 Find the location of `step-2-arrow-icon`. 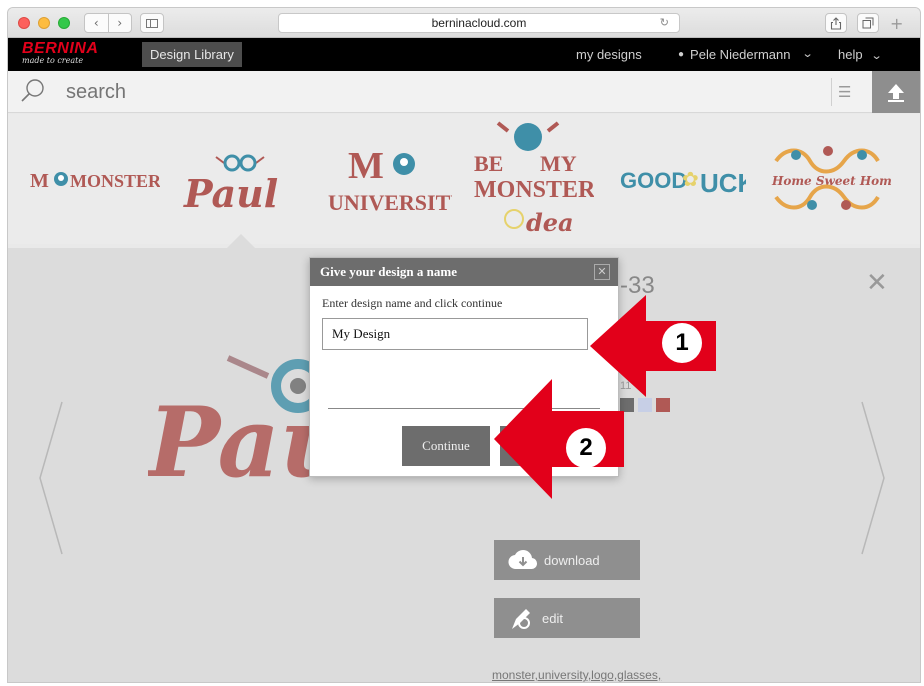

step-2-arrow-icon is located at coordinates (559, 439).